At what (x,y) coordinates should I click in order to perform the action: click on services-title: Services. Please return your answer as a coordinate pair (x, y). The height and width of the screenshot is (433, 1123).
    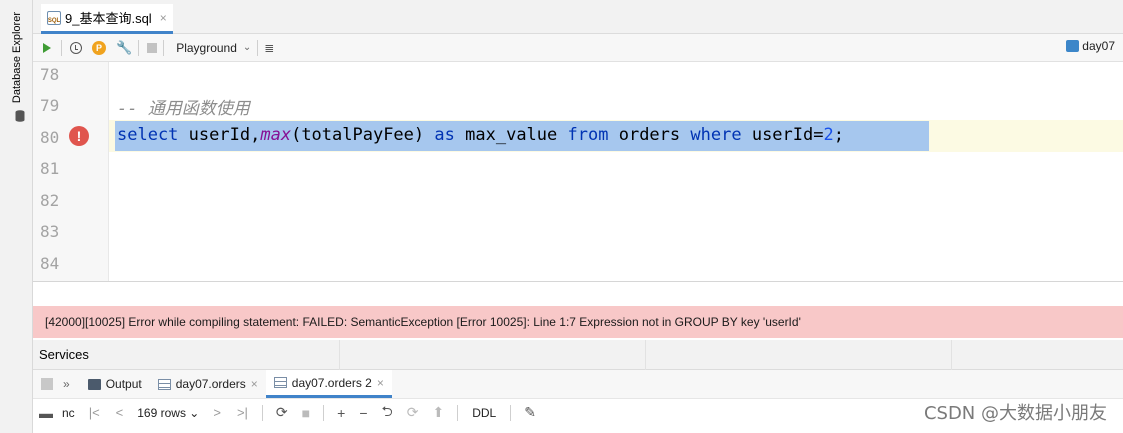
    Looking at the image, I should click on (64, 354).